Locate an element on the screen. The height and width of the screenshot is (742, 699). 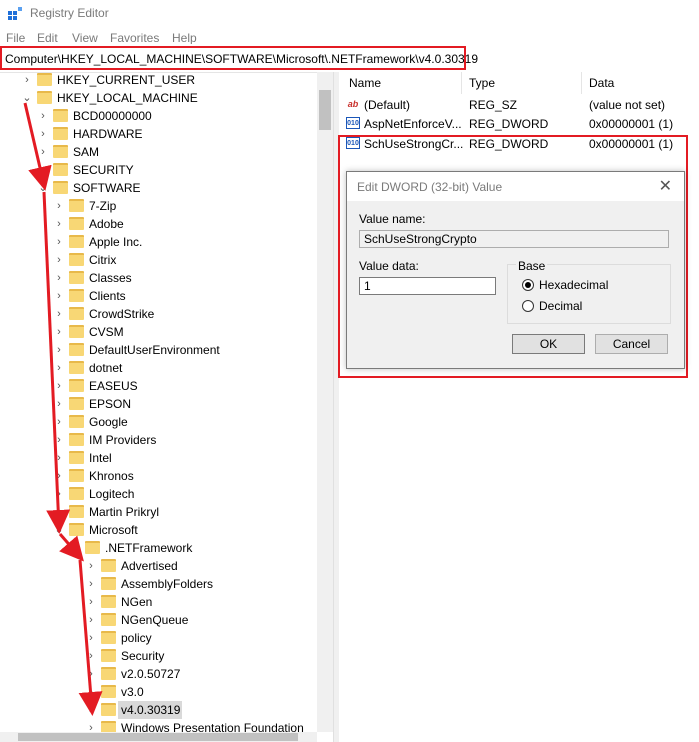
tree-node: › v2.0.50727 is located at coordinates (158, 674).